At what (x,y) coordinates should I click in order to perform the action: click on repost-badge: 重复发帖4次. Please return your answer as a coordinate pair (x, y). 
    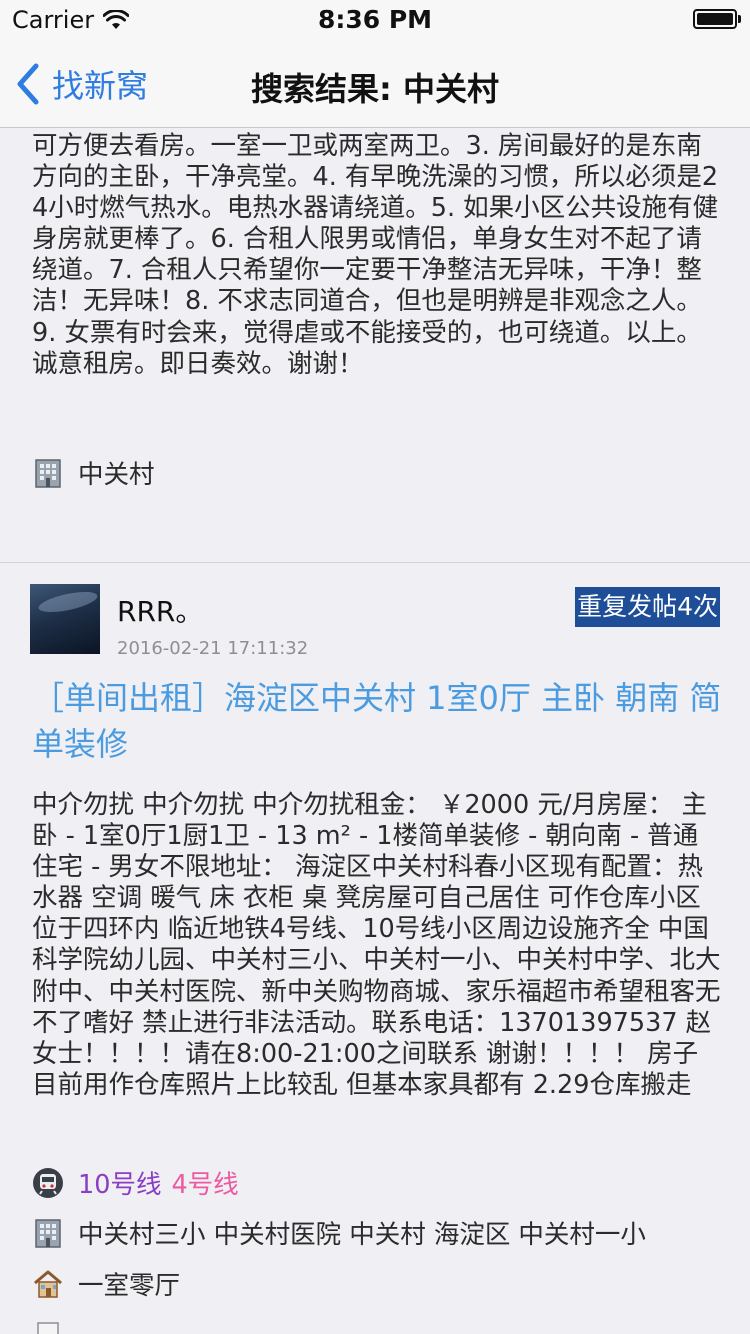
    Looking at the image, I should click on (647, 607).